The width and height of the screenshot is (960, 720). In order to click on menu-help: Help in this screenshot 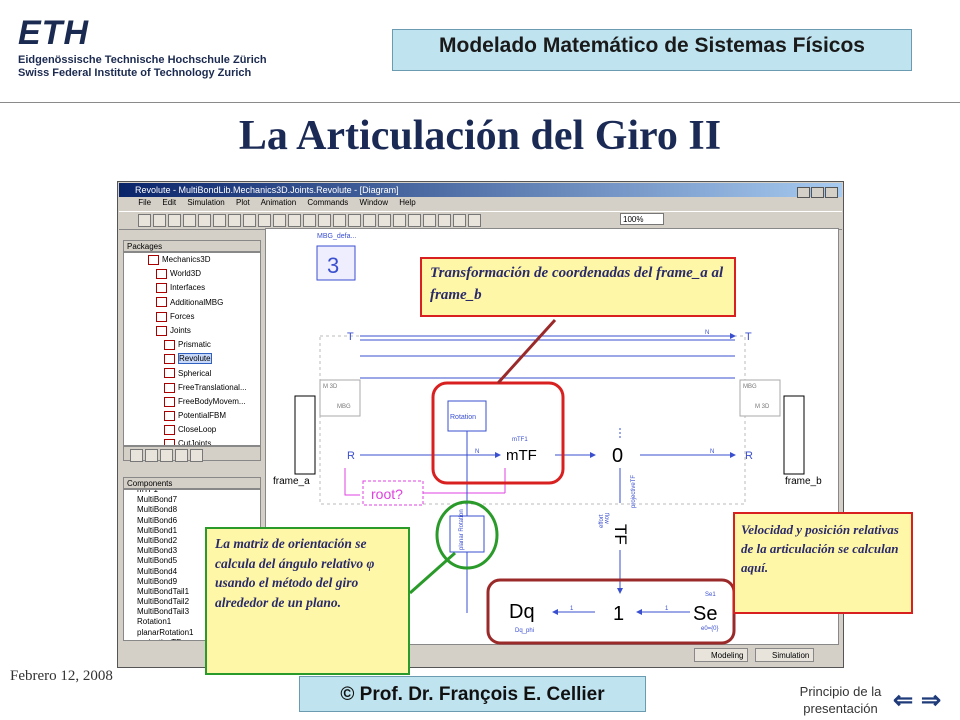, I will do `click(407, 202)`.